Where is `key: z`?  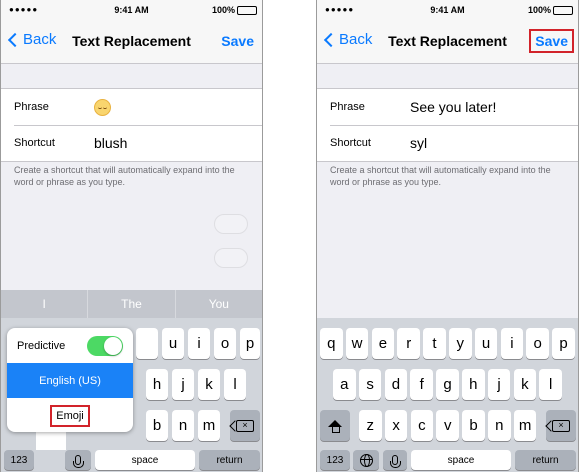
key: z is located at coordinates (370, 425).